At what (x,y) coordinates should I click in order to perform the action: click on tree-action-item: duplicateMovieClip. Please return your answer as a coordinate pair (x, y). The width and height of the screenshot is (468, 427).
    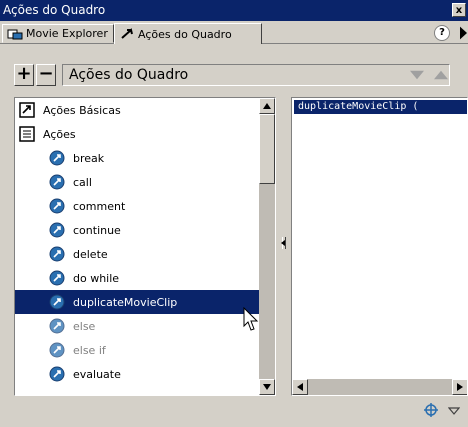
    Looking at the image, I should click on (137, 302).